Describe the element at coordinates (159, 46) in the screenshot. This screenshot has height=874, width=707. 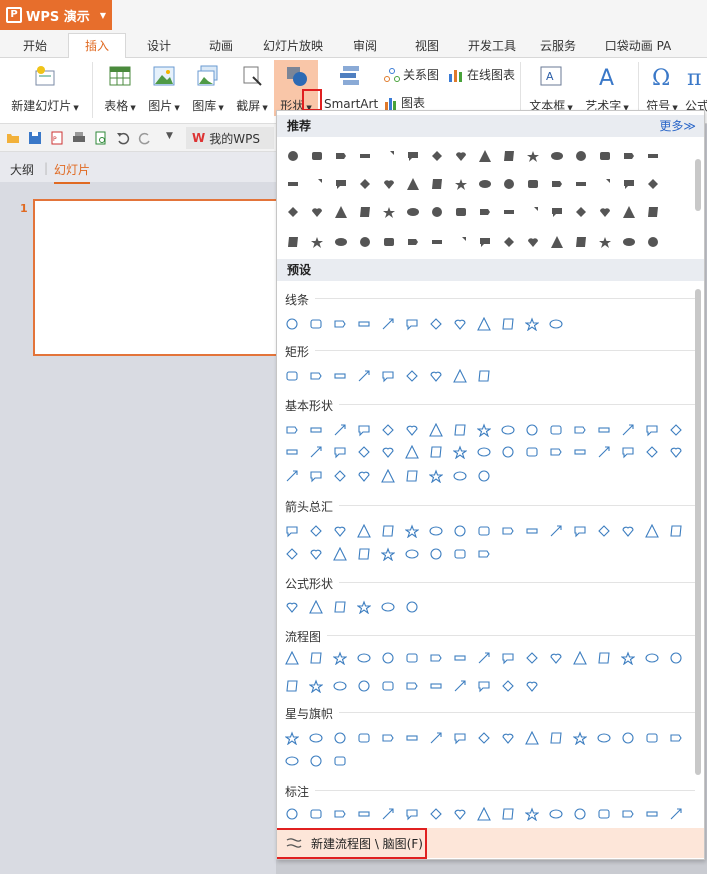
I see `tab-design: 设计` at that location.